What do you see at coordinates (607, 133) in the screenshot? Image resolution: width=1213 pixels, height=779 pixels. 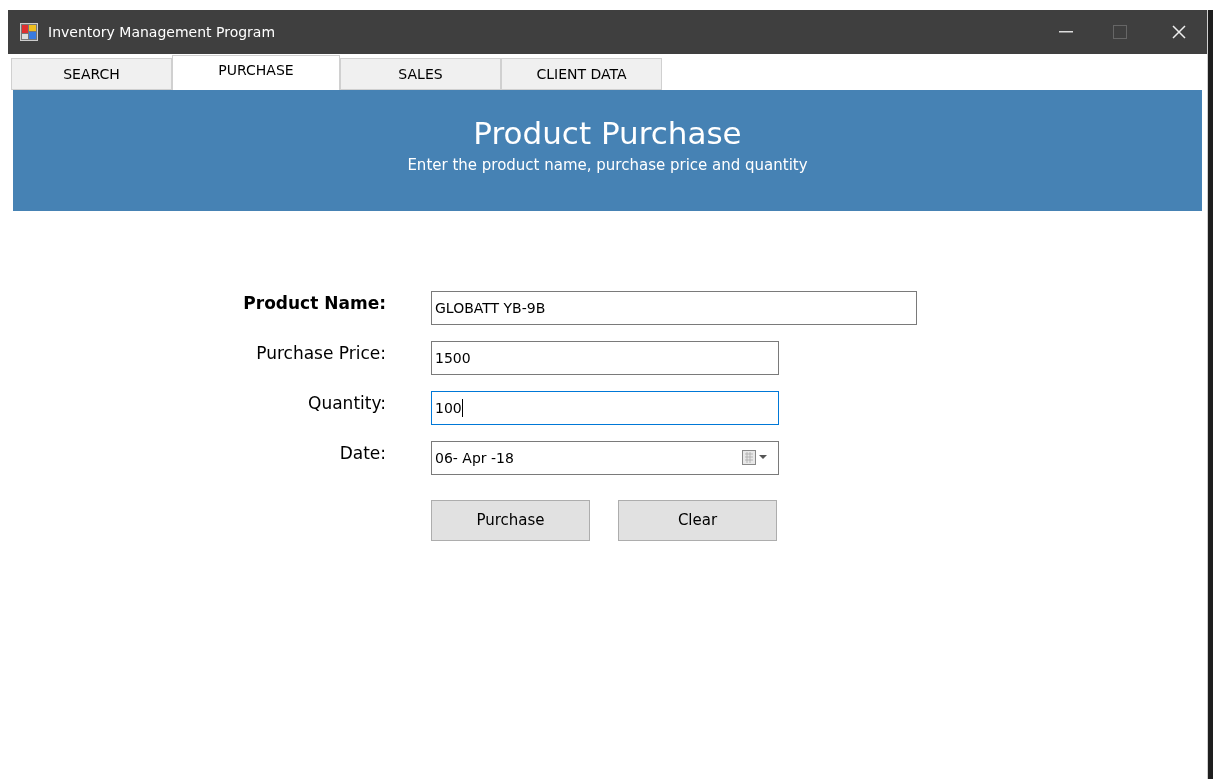 I see `banner-title: Product Purchase` at bounding box center [607, 133].